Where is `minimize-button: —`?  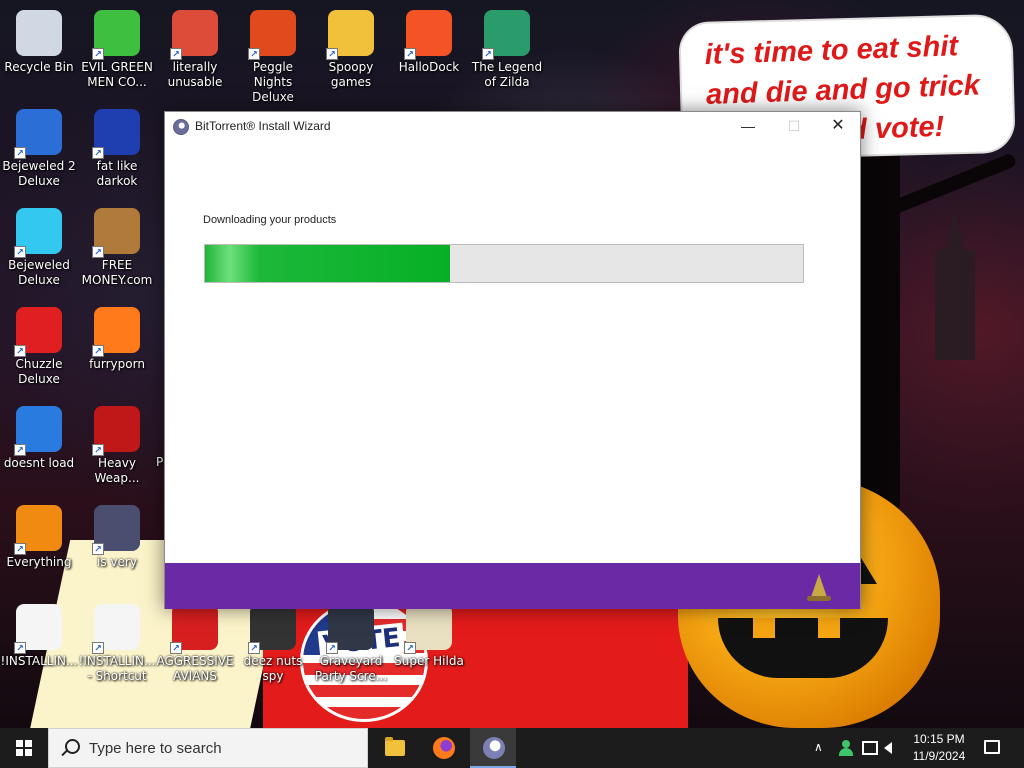 minimize-button: — is located at coordinates (748, 127).